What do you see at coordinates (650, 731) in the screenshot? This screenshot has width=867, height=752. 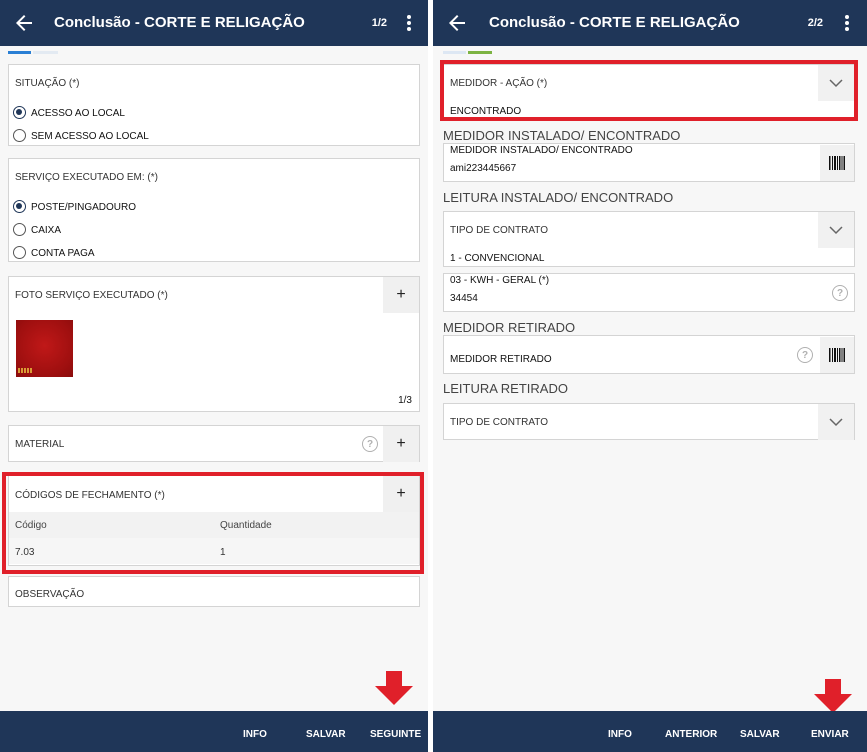 I see `bottom-bar: INFO ANTERIOR SALVAR ENVIAR` at bounding box center [650, 731].